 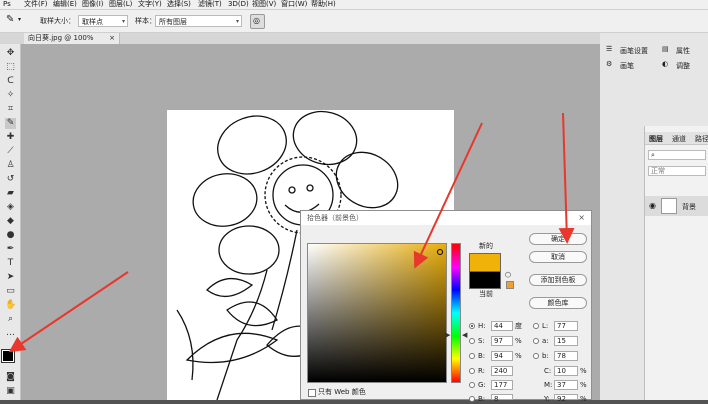 I want to click on arrow-to-color-field, so click(x=448, y=195).